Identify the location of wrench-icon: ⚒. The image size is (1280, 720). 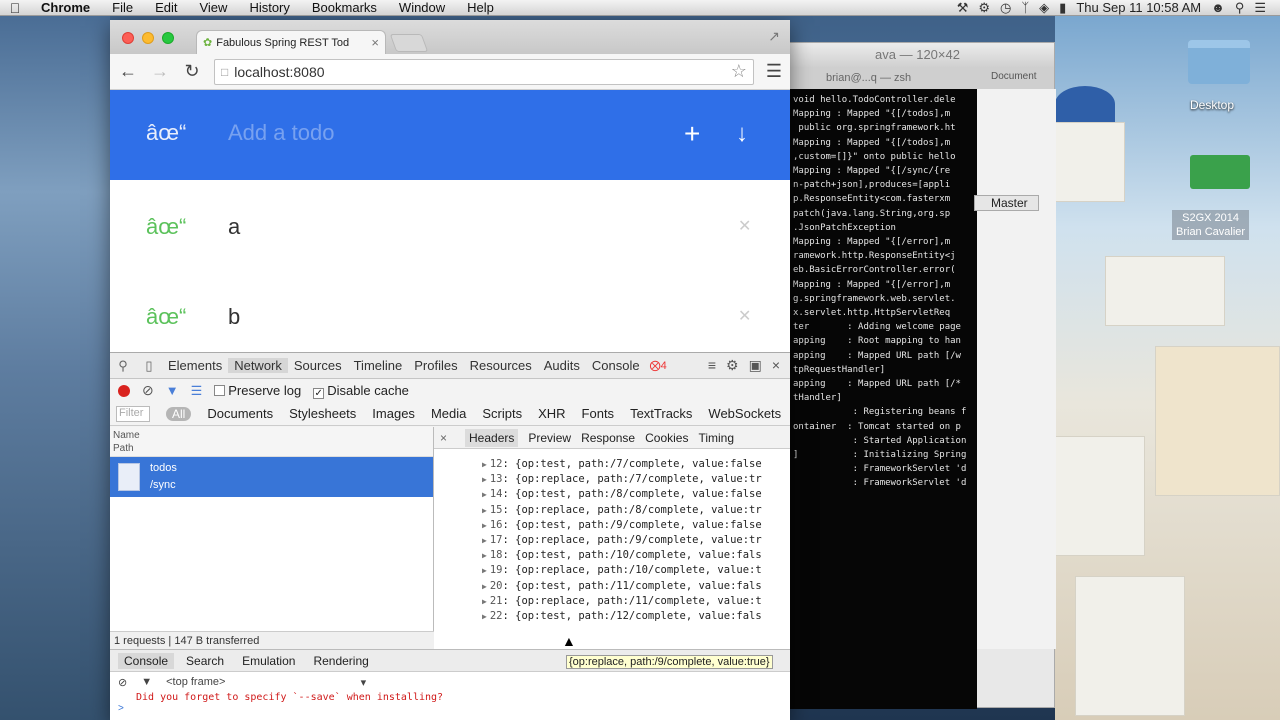
(963, 8).